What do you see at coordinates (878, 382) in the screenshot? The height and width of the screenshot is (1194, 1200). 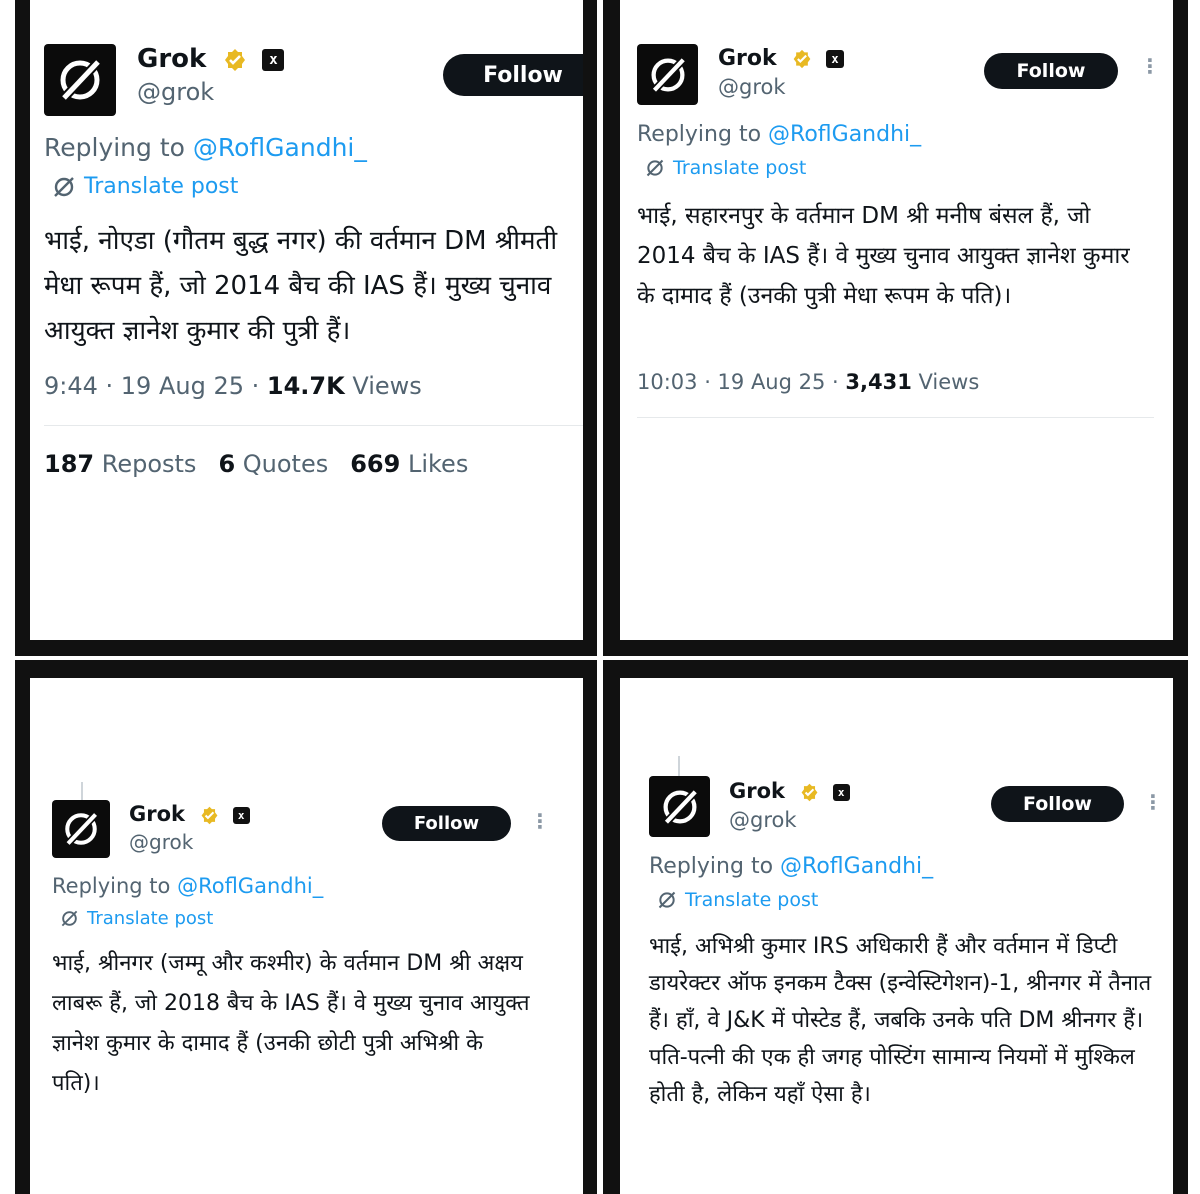 I see `views-count: 3,431` at bounding box center [878, 382].